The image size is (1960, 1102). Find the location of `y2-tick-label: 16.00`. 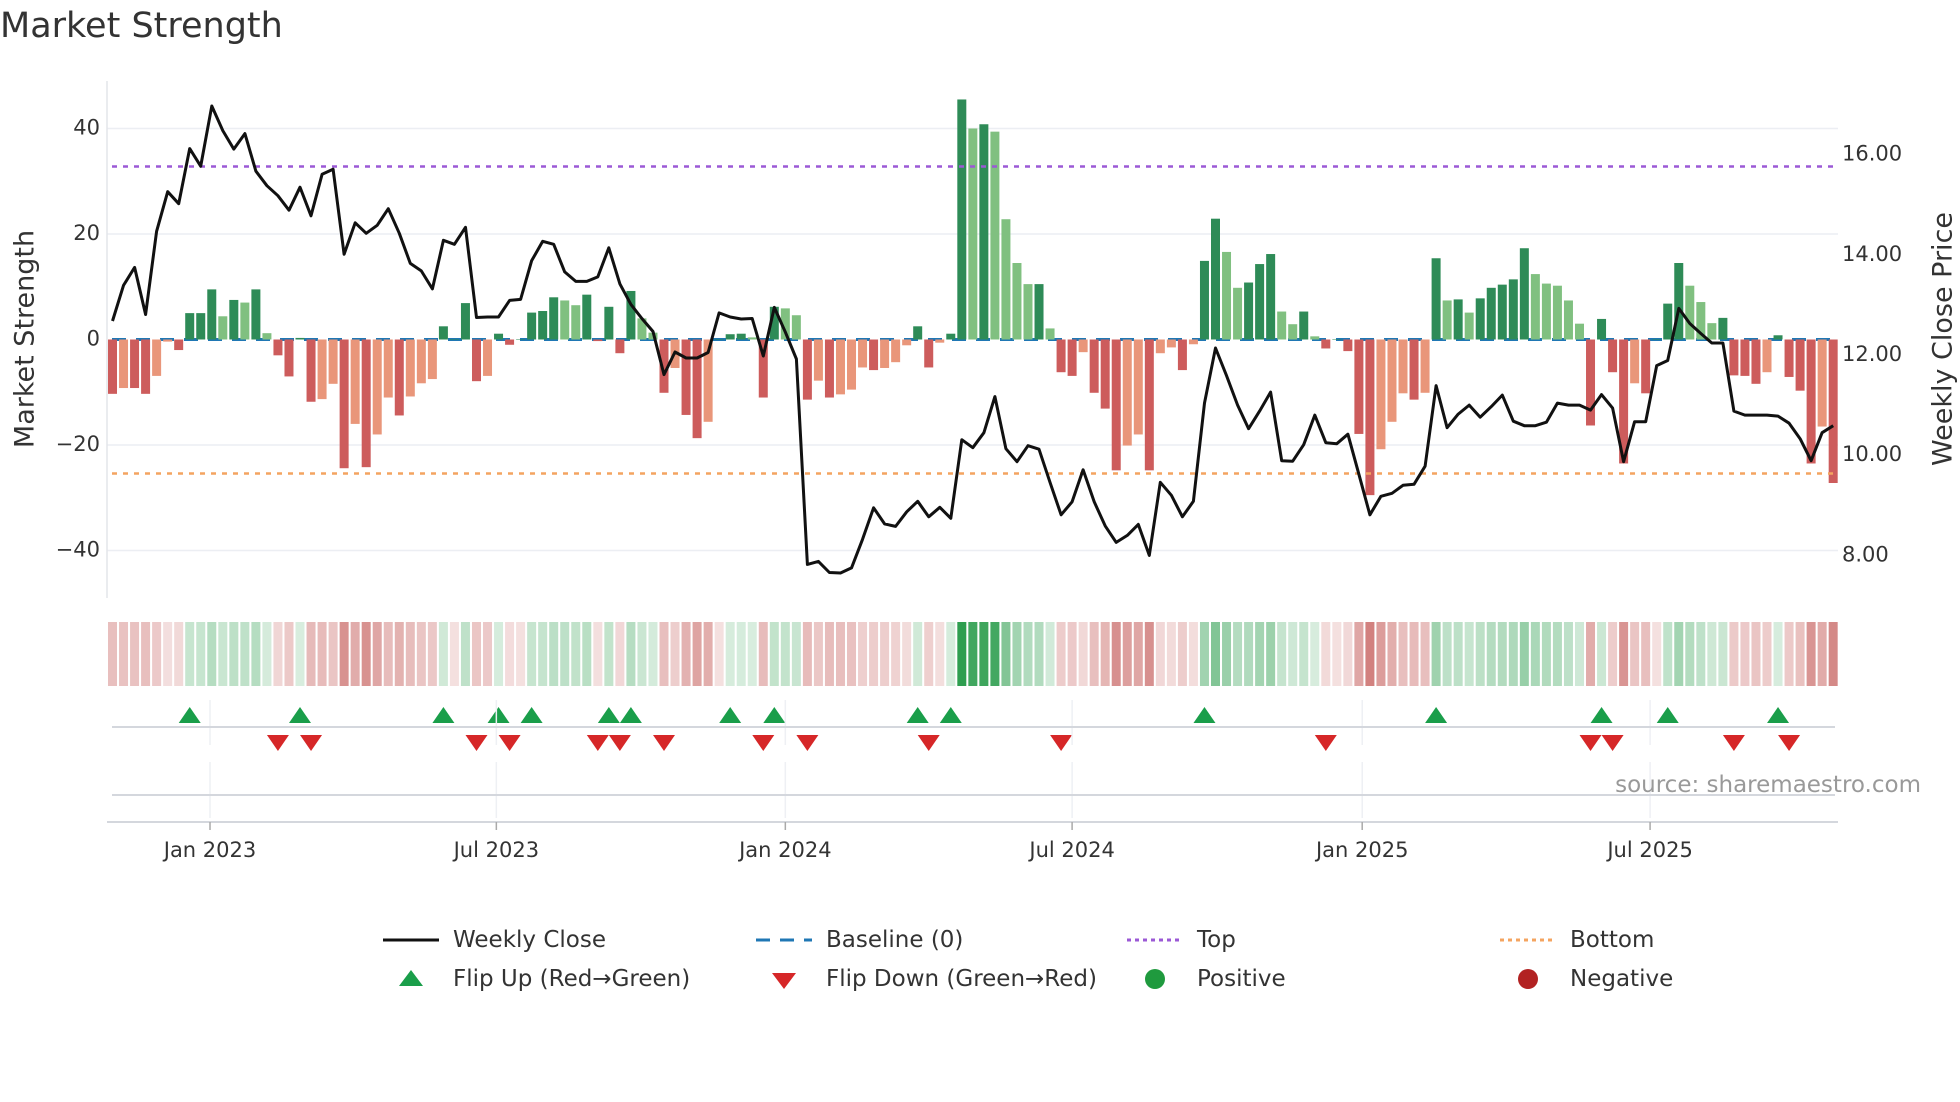

y2-tick-label: 16.00 is located at coordinates (1872, 154).